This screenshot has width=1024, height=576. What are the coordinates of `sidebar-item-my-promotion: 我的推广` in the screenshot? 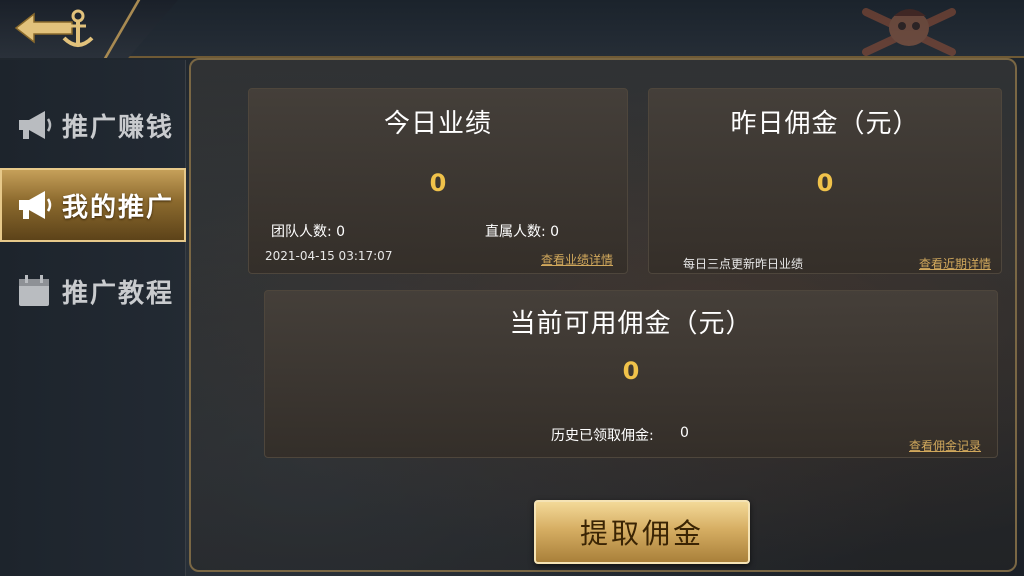 It's located at (93, 205).